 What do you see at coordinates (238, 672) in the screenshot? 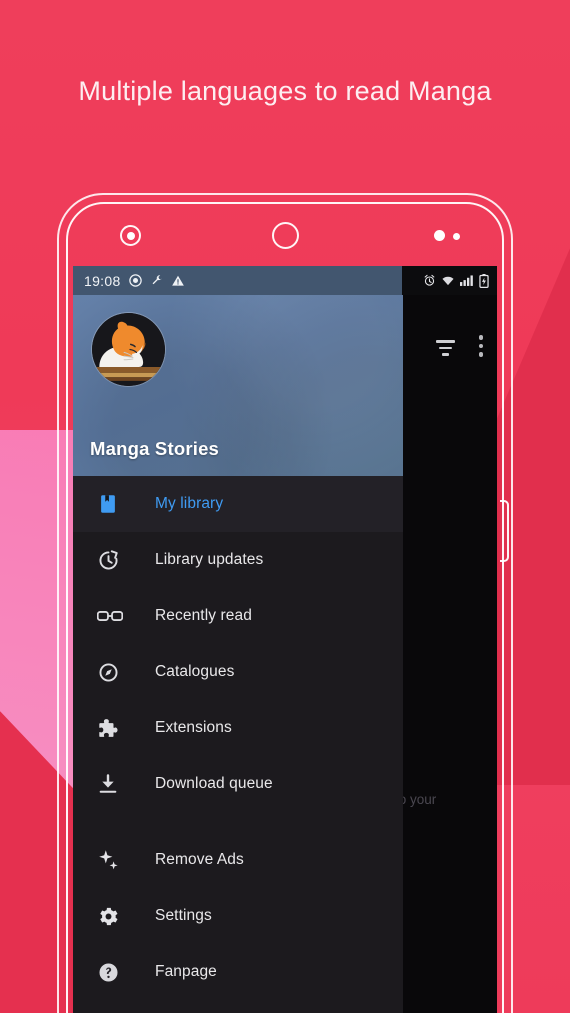
I see `sidebar-item-catalogues: Catalogues` at bounding box center [238, 672].